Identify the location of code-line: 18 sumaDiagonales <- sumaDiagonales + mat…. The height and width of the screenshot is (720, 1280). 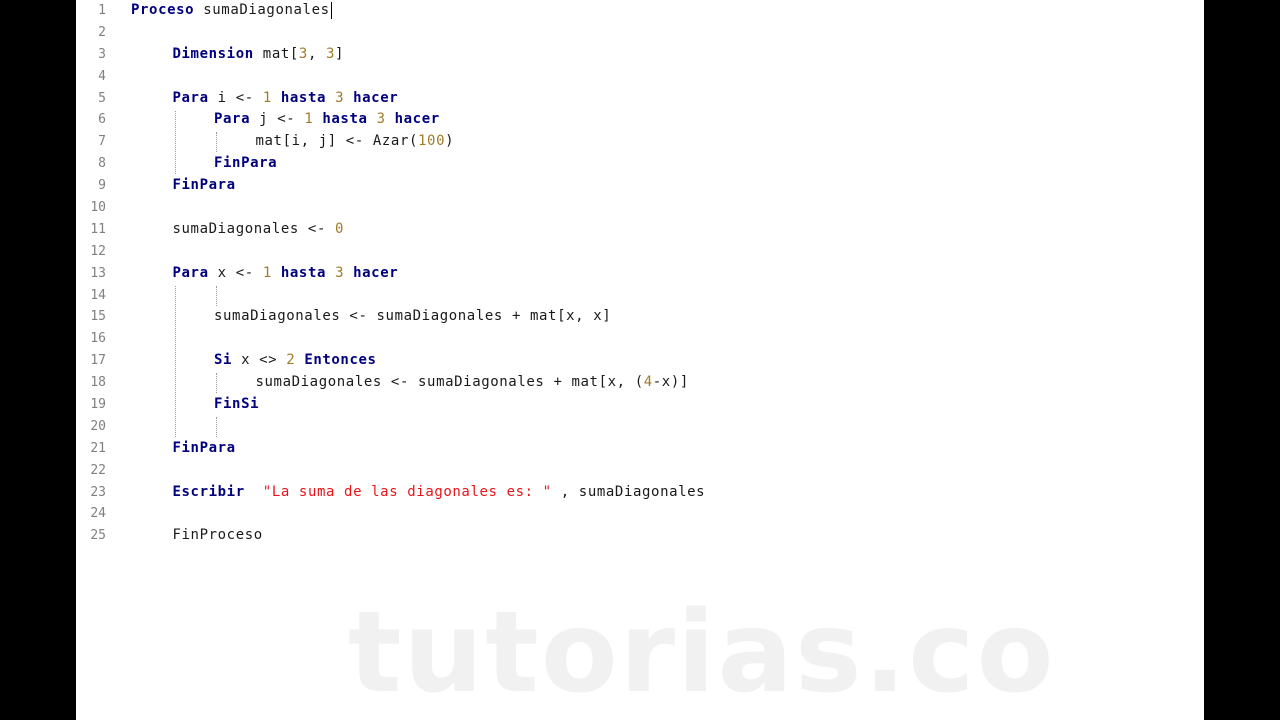
(640, 383).